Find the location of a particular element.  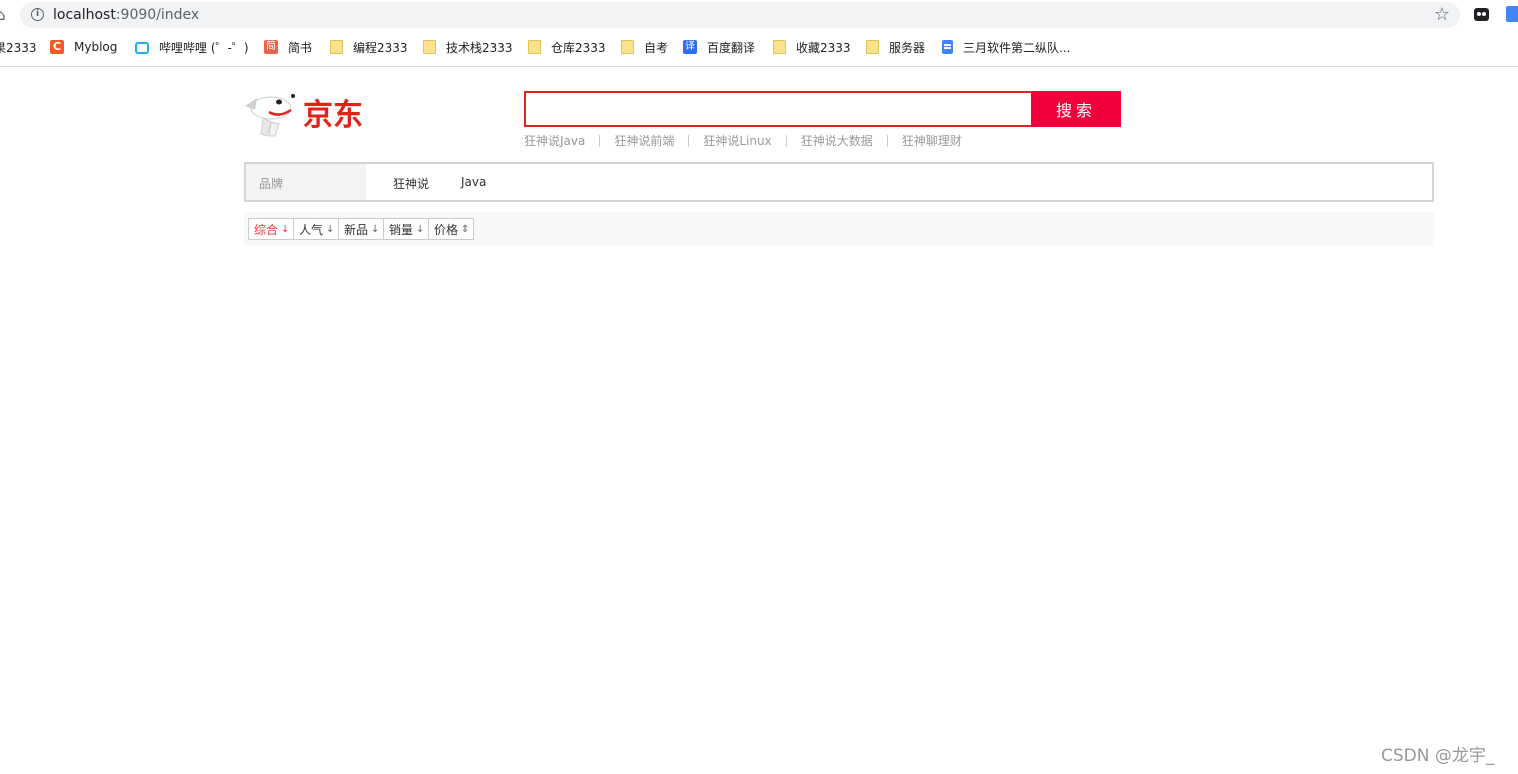

sort-comprehensive: 综合 ↓ is located at coordinates (271, 229).